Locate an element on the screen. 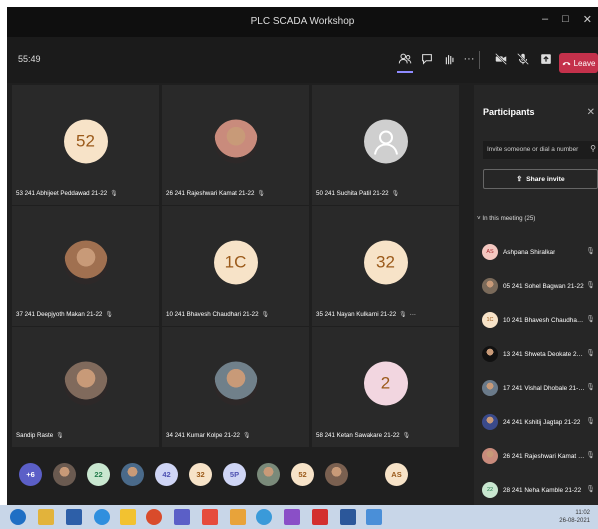 Image resolution: width=598 pixels, height=529 pixels. close-window-button: ✕ is located at coordinates (587, 19).